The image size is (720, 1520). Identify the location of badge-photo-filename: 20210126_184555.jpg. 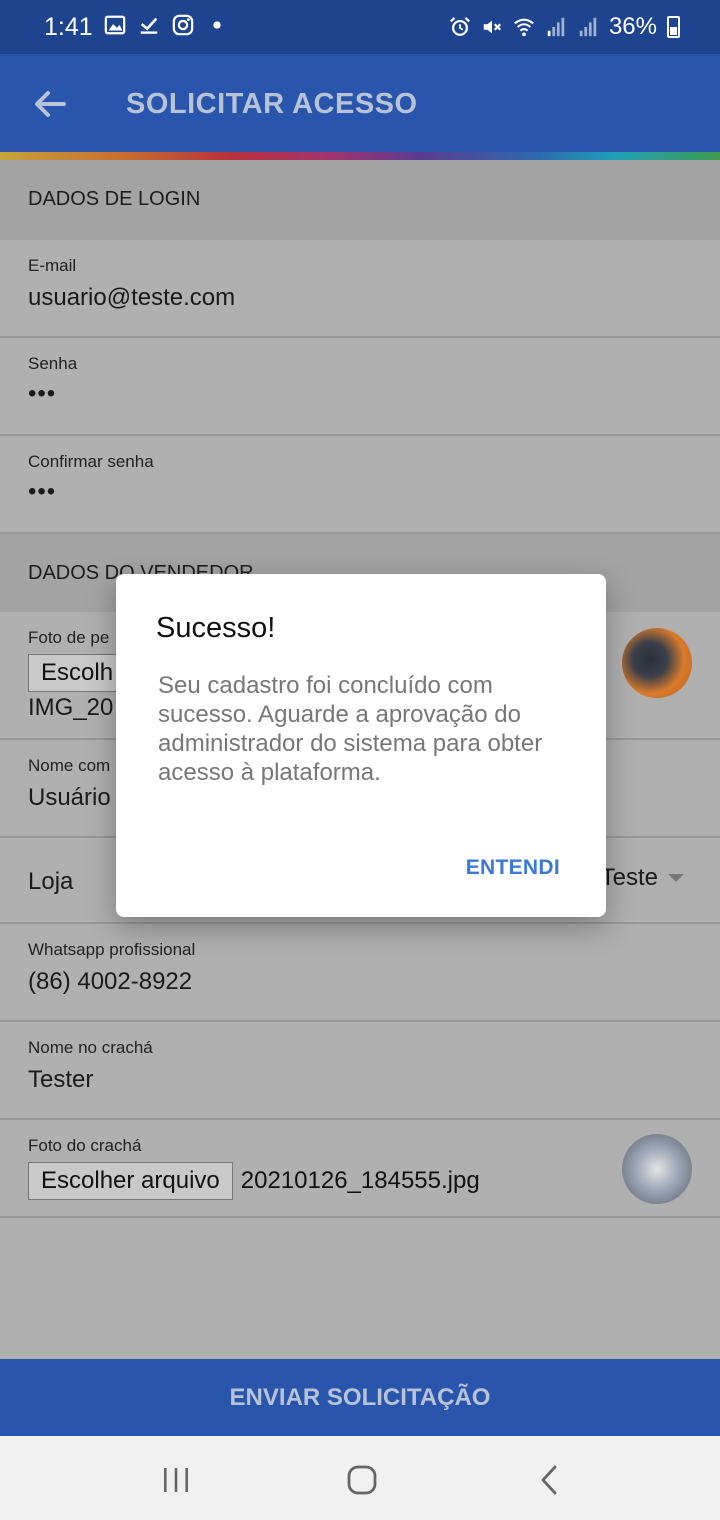
(360, 1180).